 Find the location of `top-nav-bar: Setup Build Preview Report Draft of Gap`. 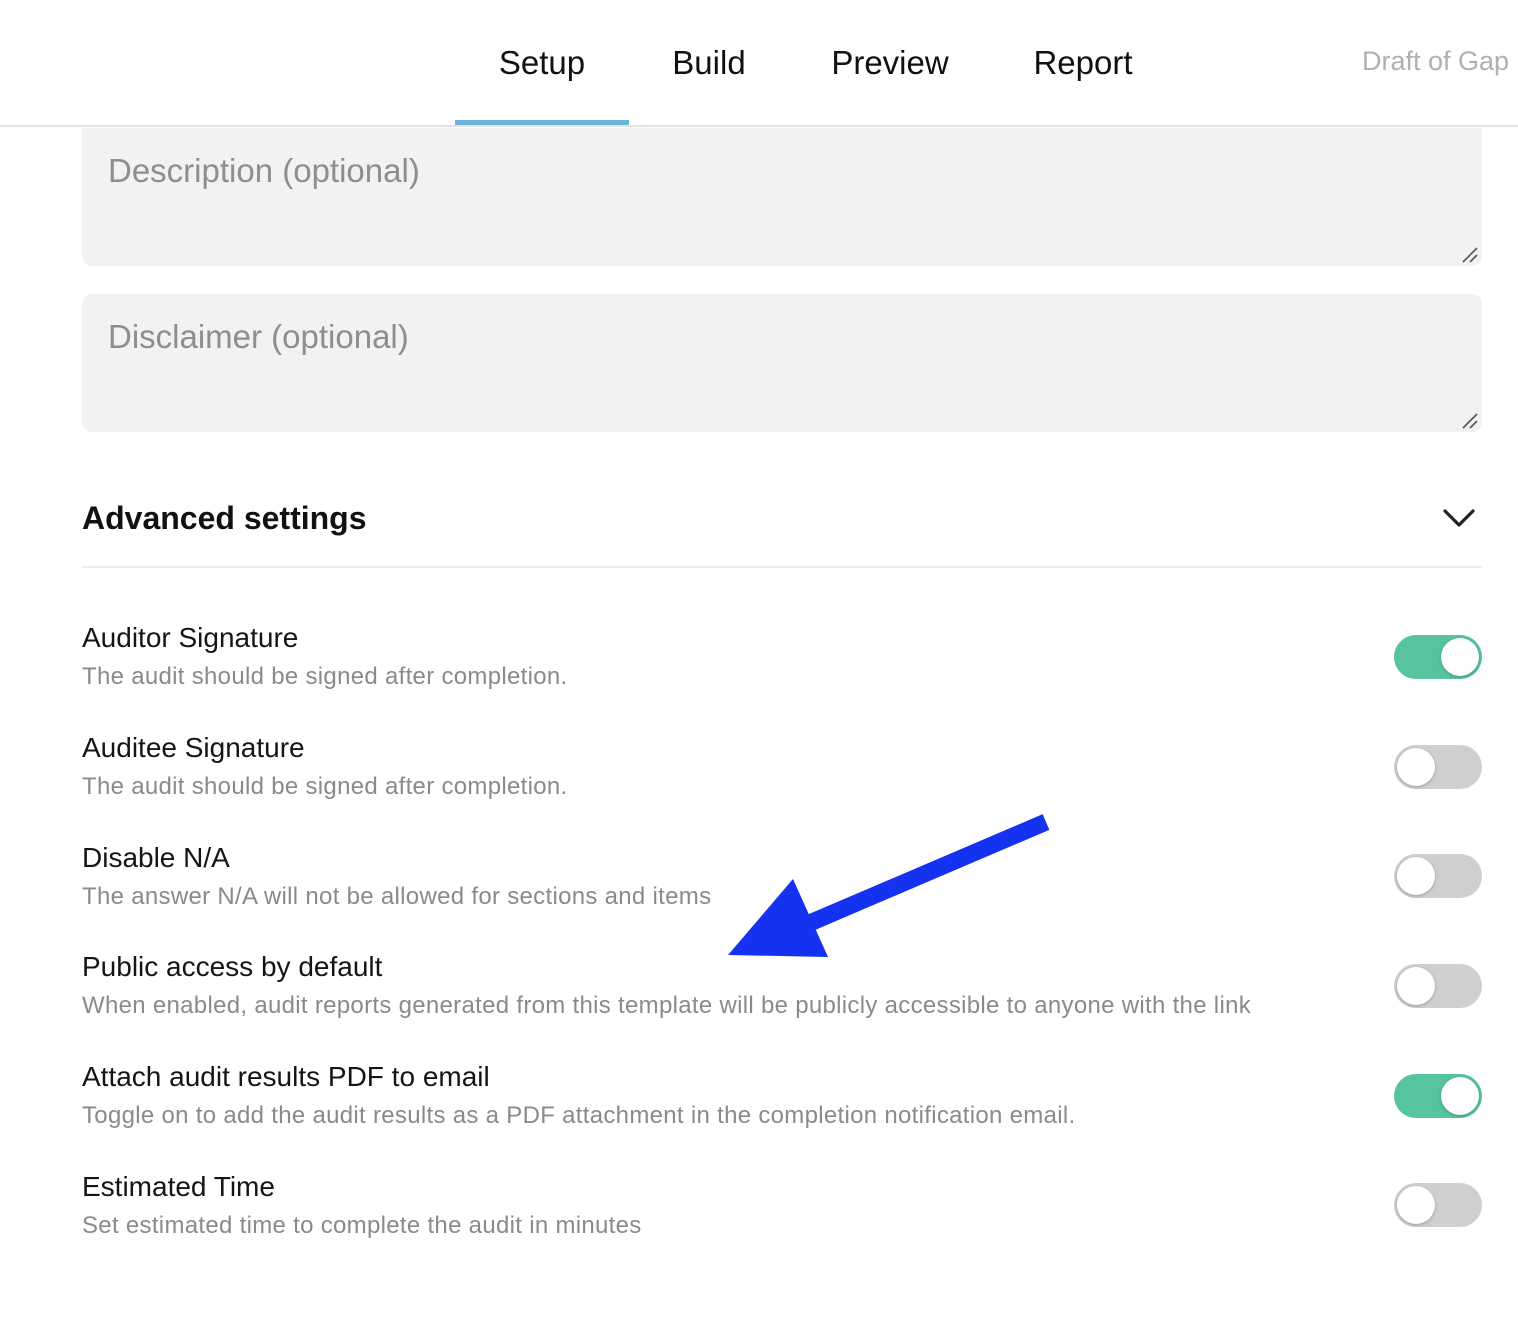

top-nav-bar: Setup Build Preview Report Draft of Gap is located at coordinates (759, 63).